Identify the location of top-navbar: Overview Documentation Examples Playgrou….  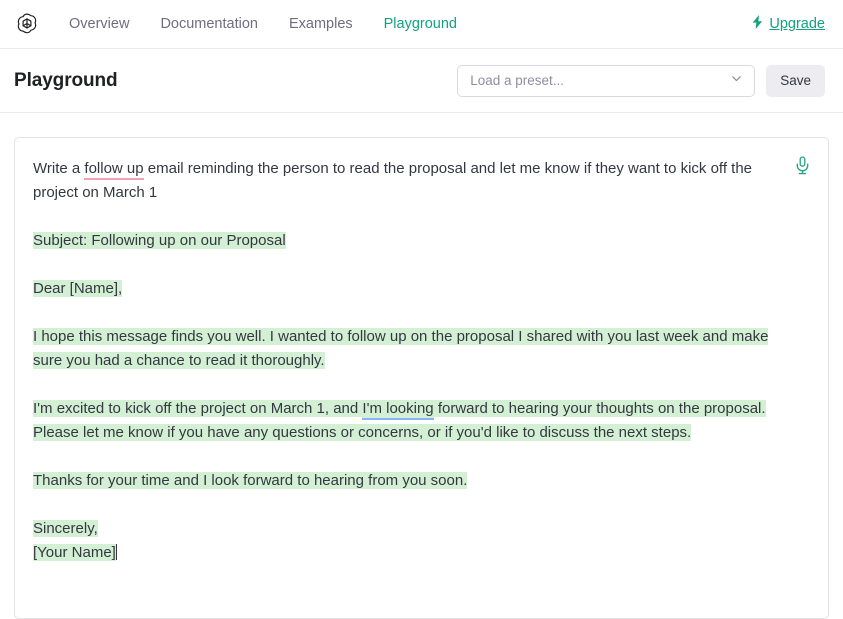
(421, 24).